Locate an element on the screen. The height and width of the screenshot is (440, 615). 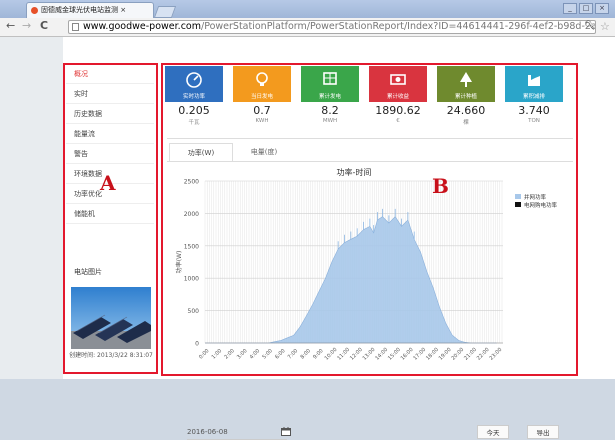
url-domain: www.goodwe-power.com is located at coordinates (142, 26).